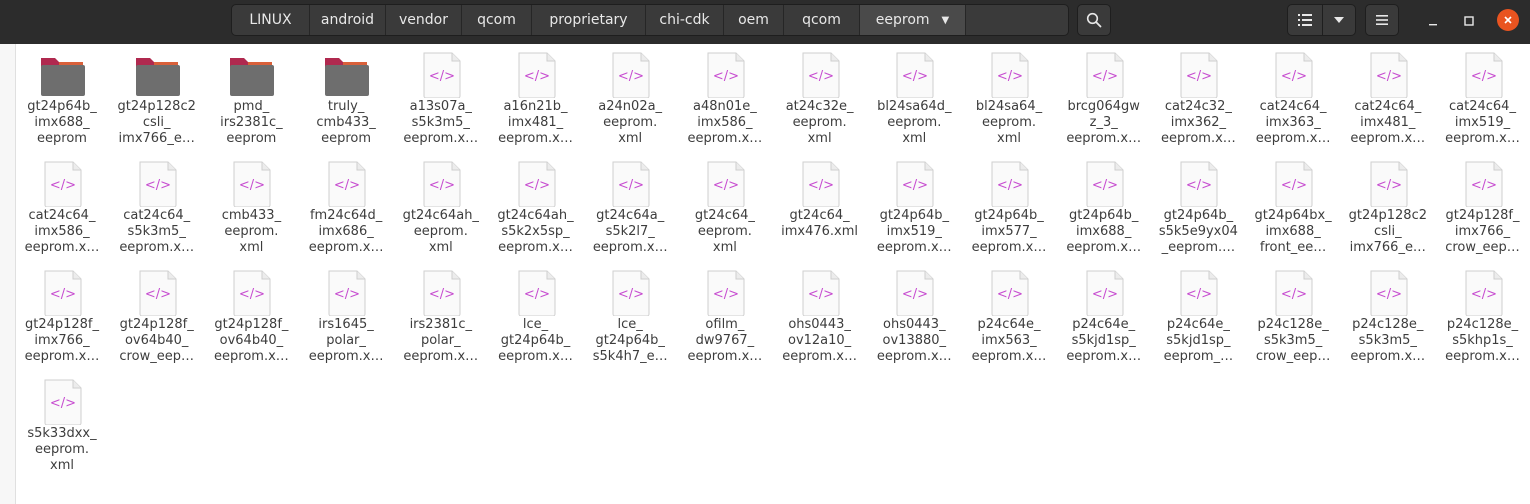  What do you see at coordinates (1382, 20) in the screenshot?
I see `main-menu-button` at bounding box center [1382, 20].